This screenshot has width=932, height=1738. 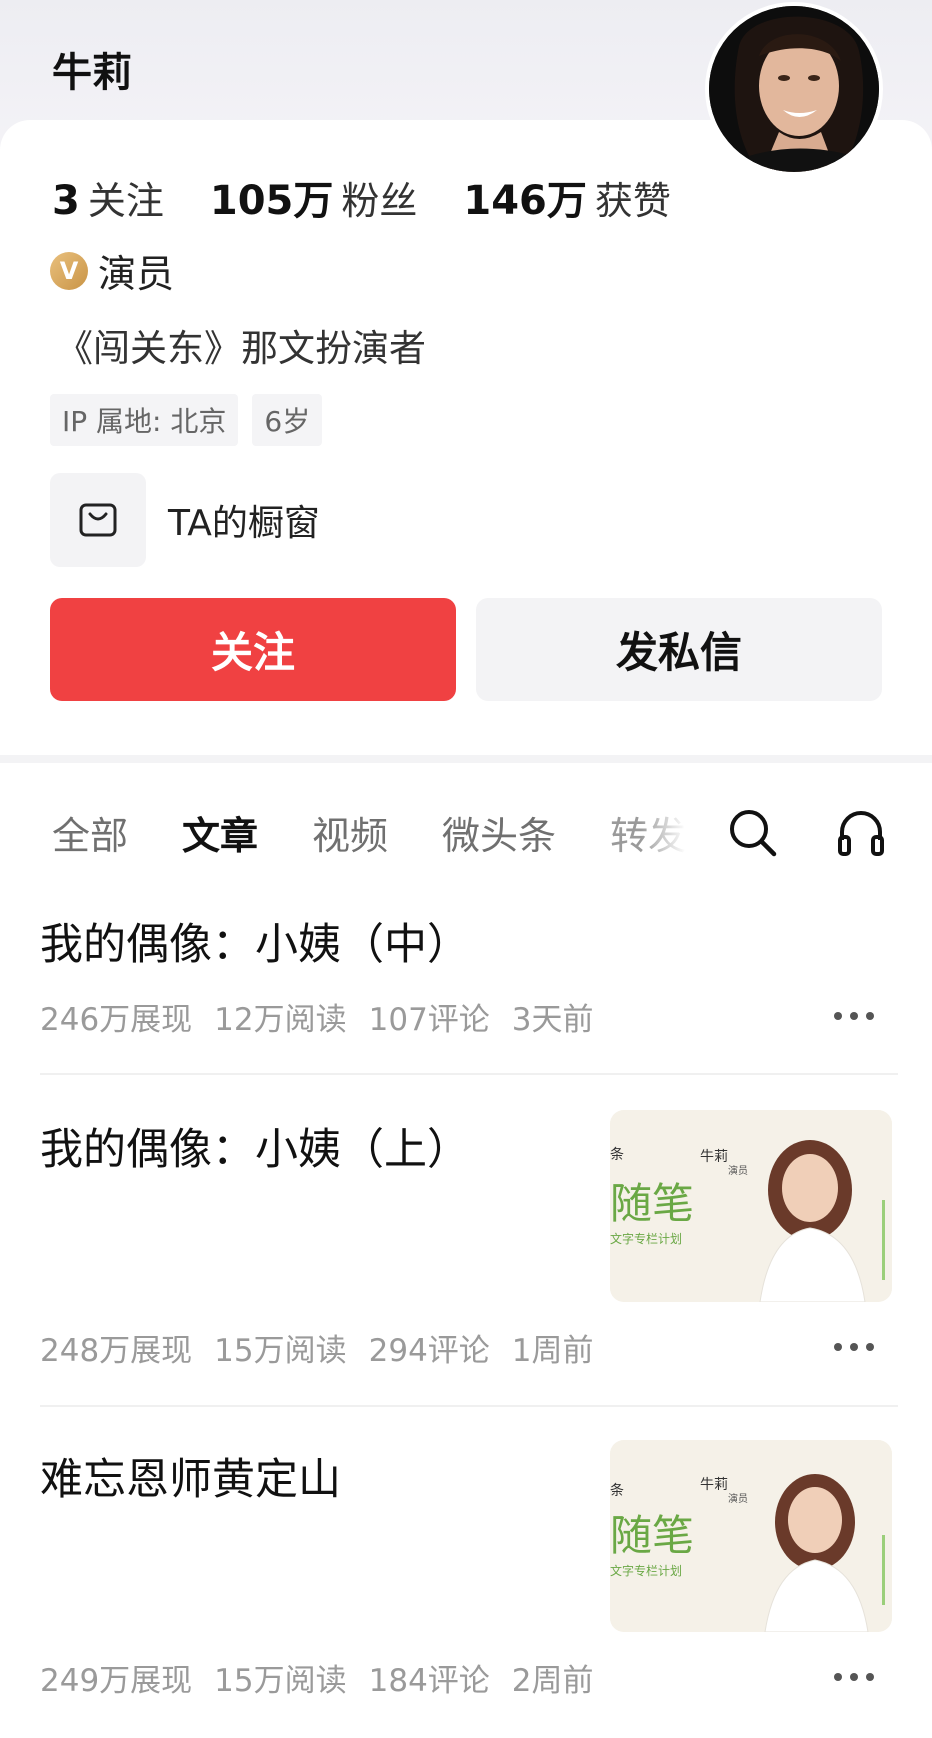 I want to click on section-divider, so click(x=466, y=759).